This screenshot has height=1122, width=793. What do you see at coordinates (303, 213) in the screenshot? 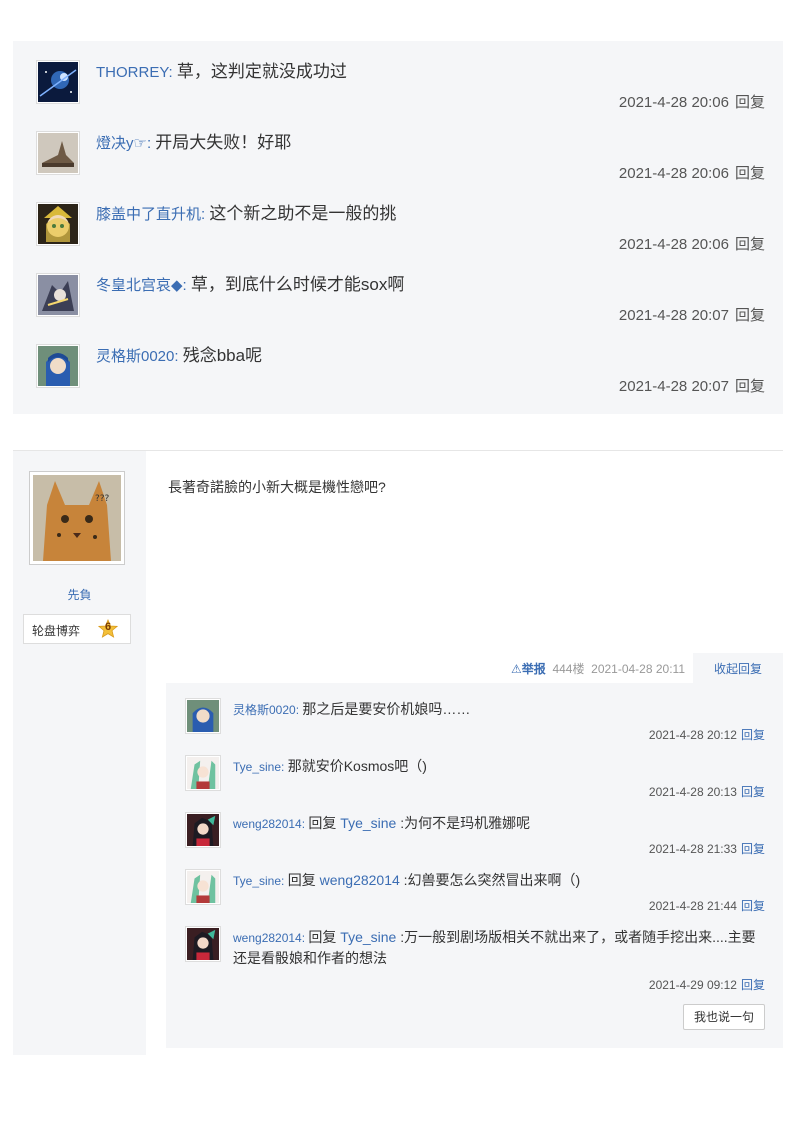
I see `sub-reply-text: 这个新之助不是一般的挑` at bounding box center [303, 213].